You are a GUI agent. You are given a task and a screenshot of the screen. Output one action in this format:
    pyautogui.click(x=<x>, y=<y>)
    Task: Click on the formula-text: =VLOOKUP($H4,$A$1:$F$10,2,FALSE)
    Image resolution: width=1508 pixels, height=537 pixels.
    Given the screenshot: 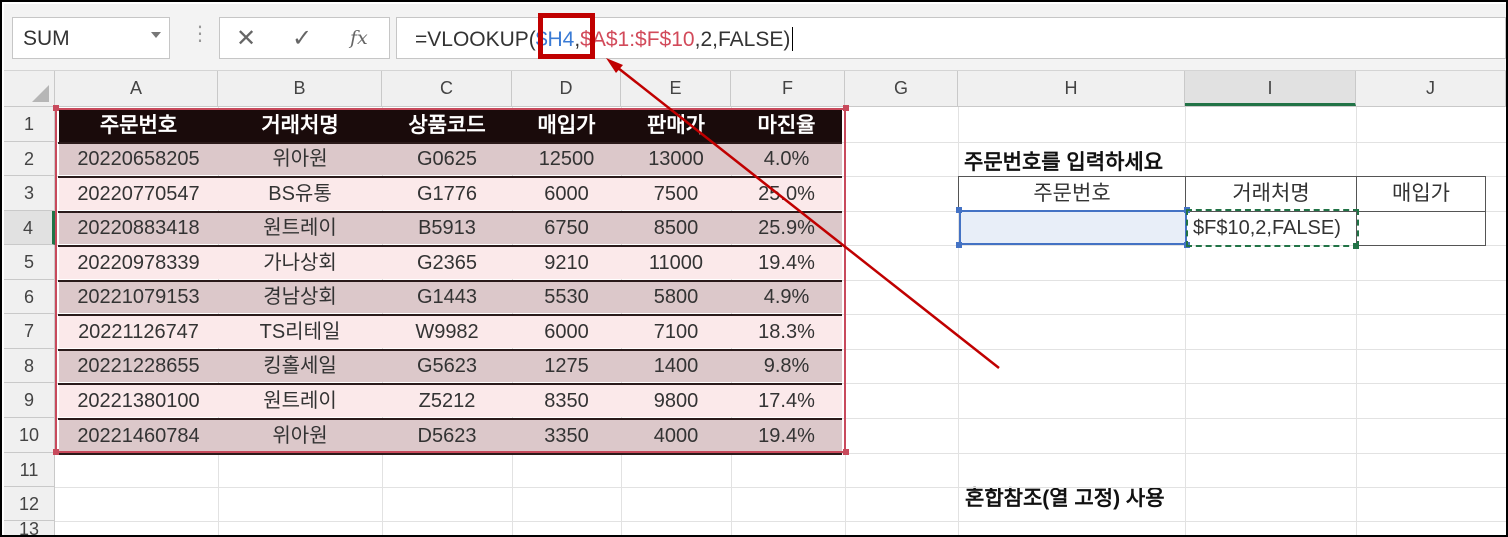 What is the action you would take?
    pyautogui.click(x=604, y=39)
    